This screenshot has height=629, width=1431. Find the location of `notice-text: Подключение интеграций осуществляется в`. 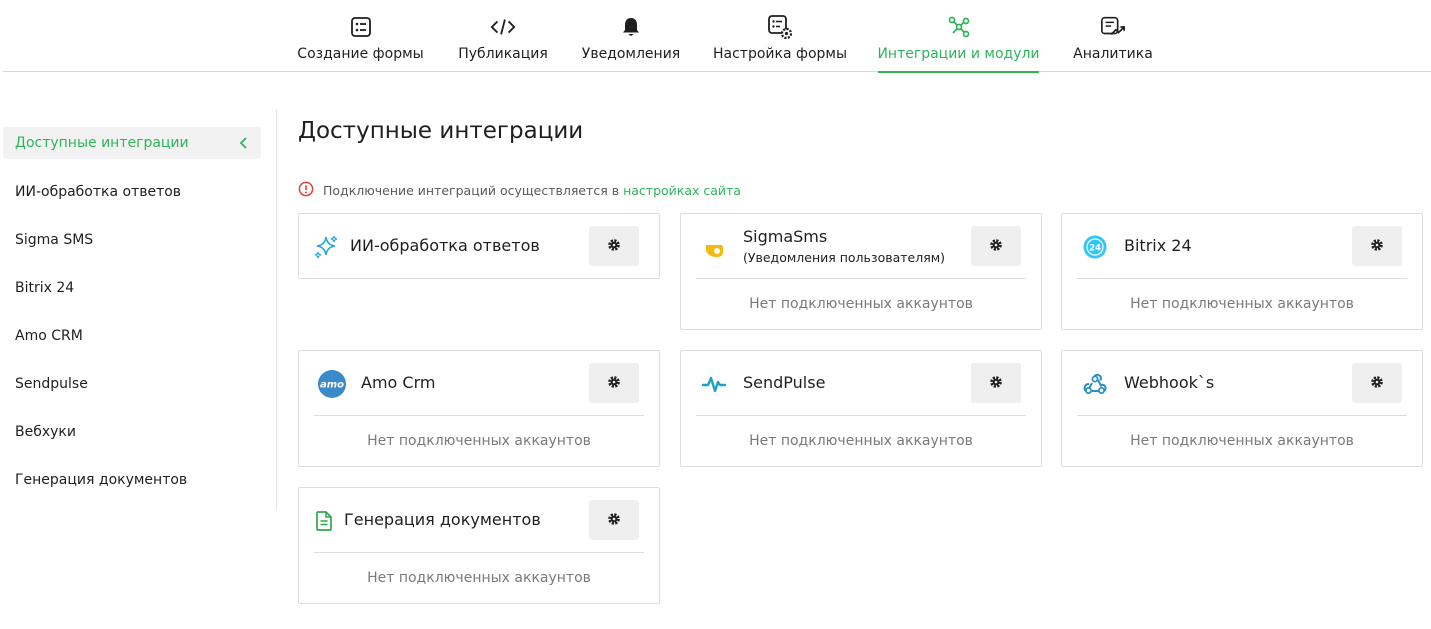

notice-text: Подключение интеграций осуществляется в is located at coordinates (471, 190).